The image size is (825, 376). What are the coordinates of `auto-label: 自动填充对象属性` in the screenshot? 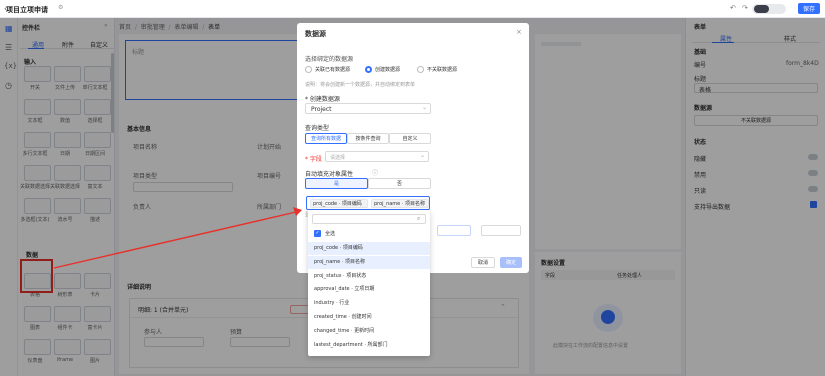 It's located at (329, 174).